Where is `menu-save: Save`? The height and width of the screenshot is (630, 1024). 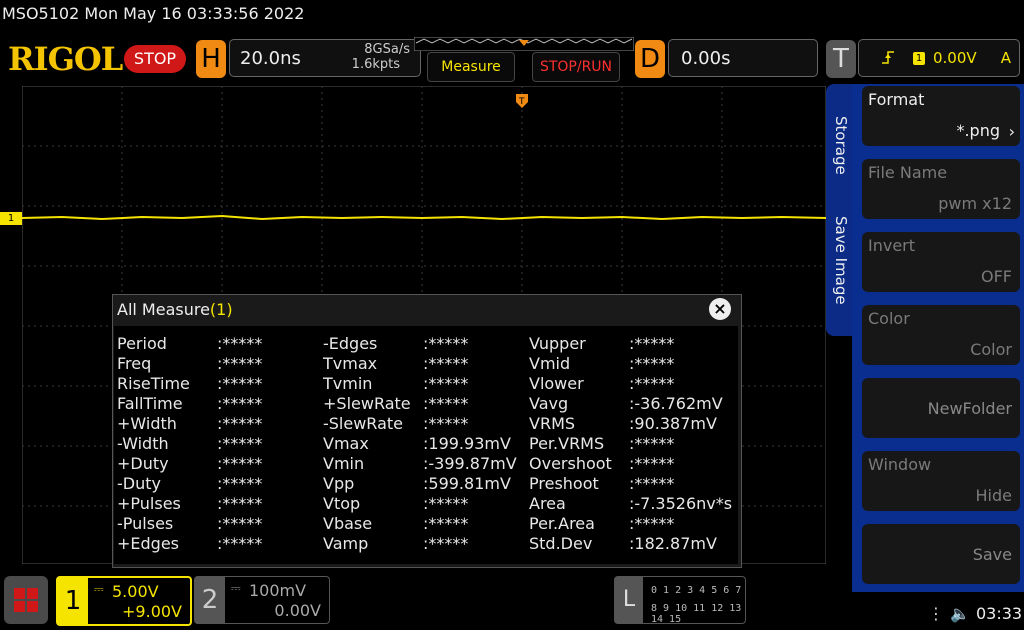 menu-save: Save is located at coordinates (941, 554).